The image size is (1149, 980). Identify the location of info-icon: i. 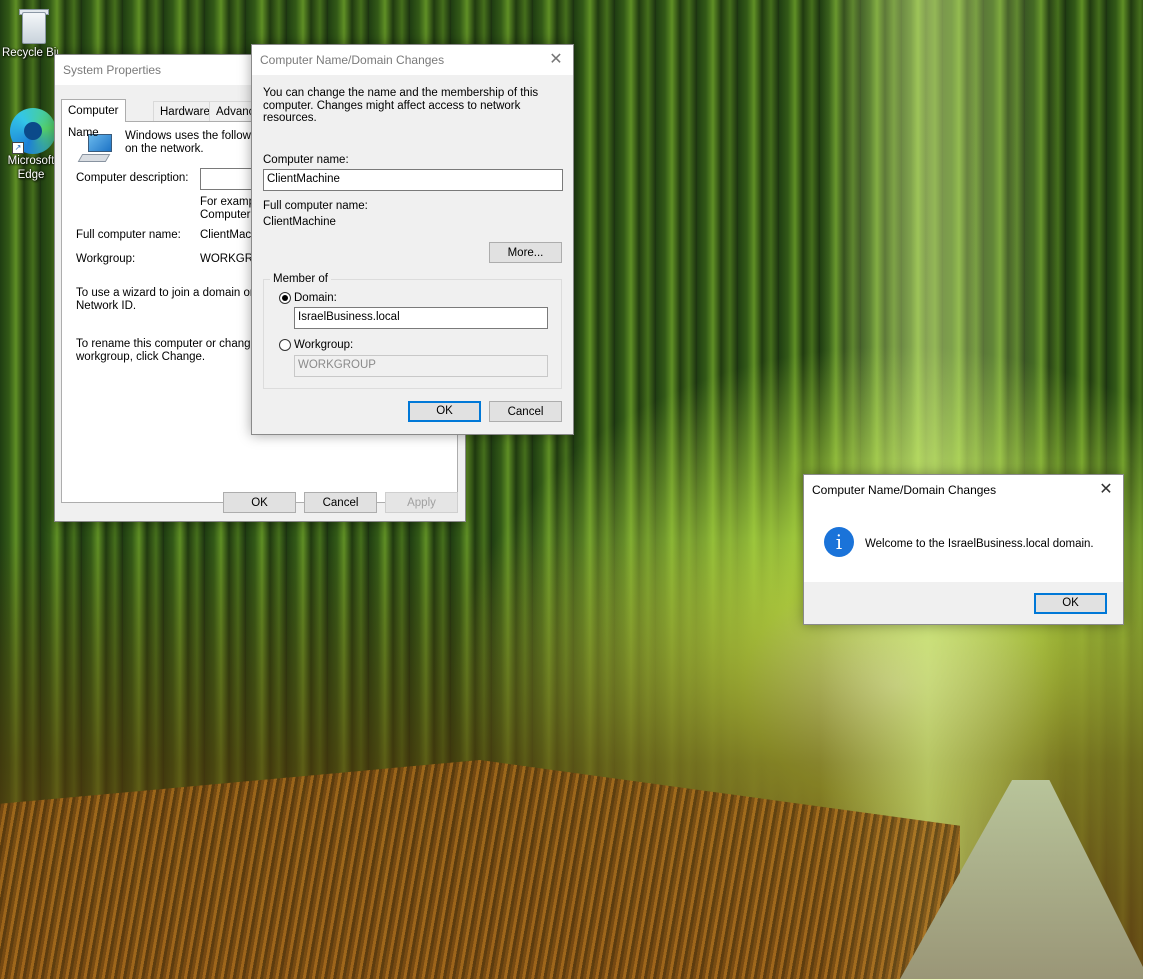
(839, 542).